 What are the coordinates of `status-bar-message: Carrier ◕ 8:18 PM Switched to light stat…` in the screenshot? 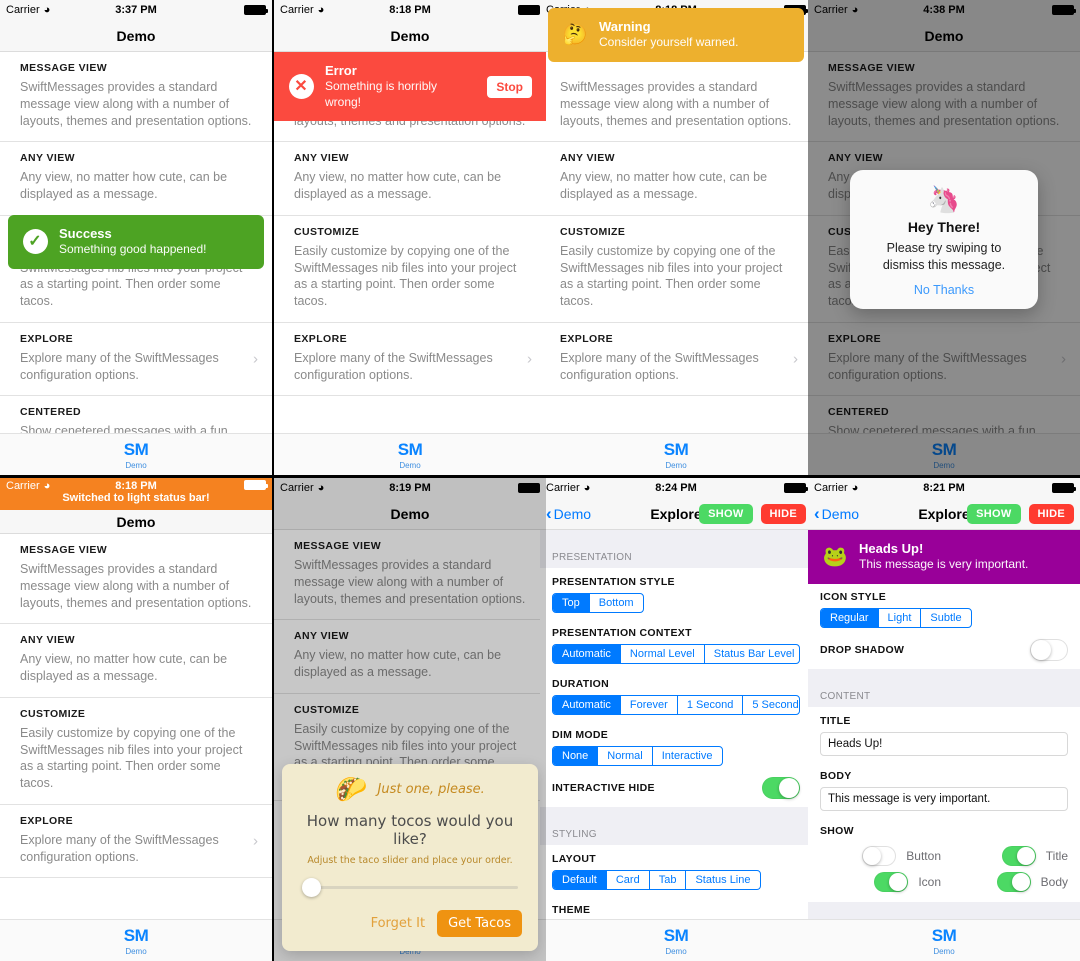 It's located at (136, 494).